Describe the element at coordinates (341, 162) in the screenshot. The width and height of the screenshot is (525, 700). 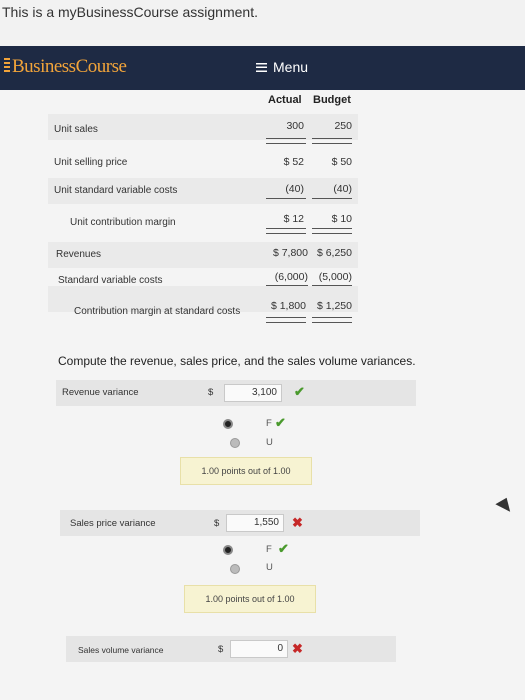
I see `budget-unit-selling-price: $ 50` at that location.